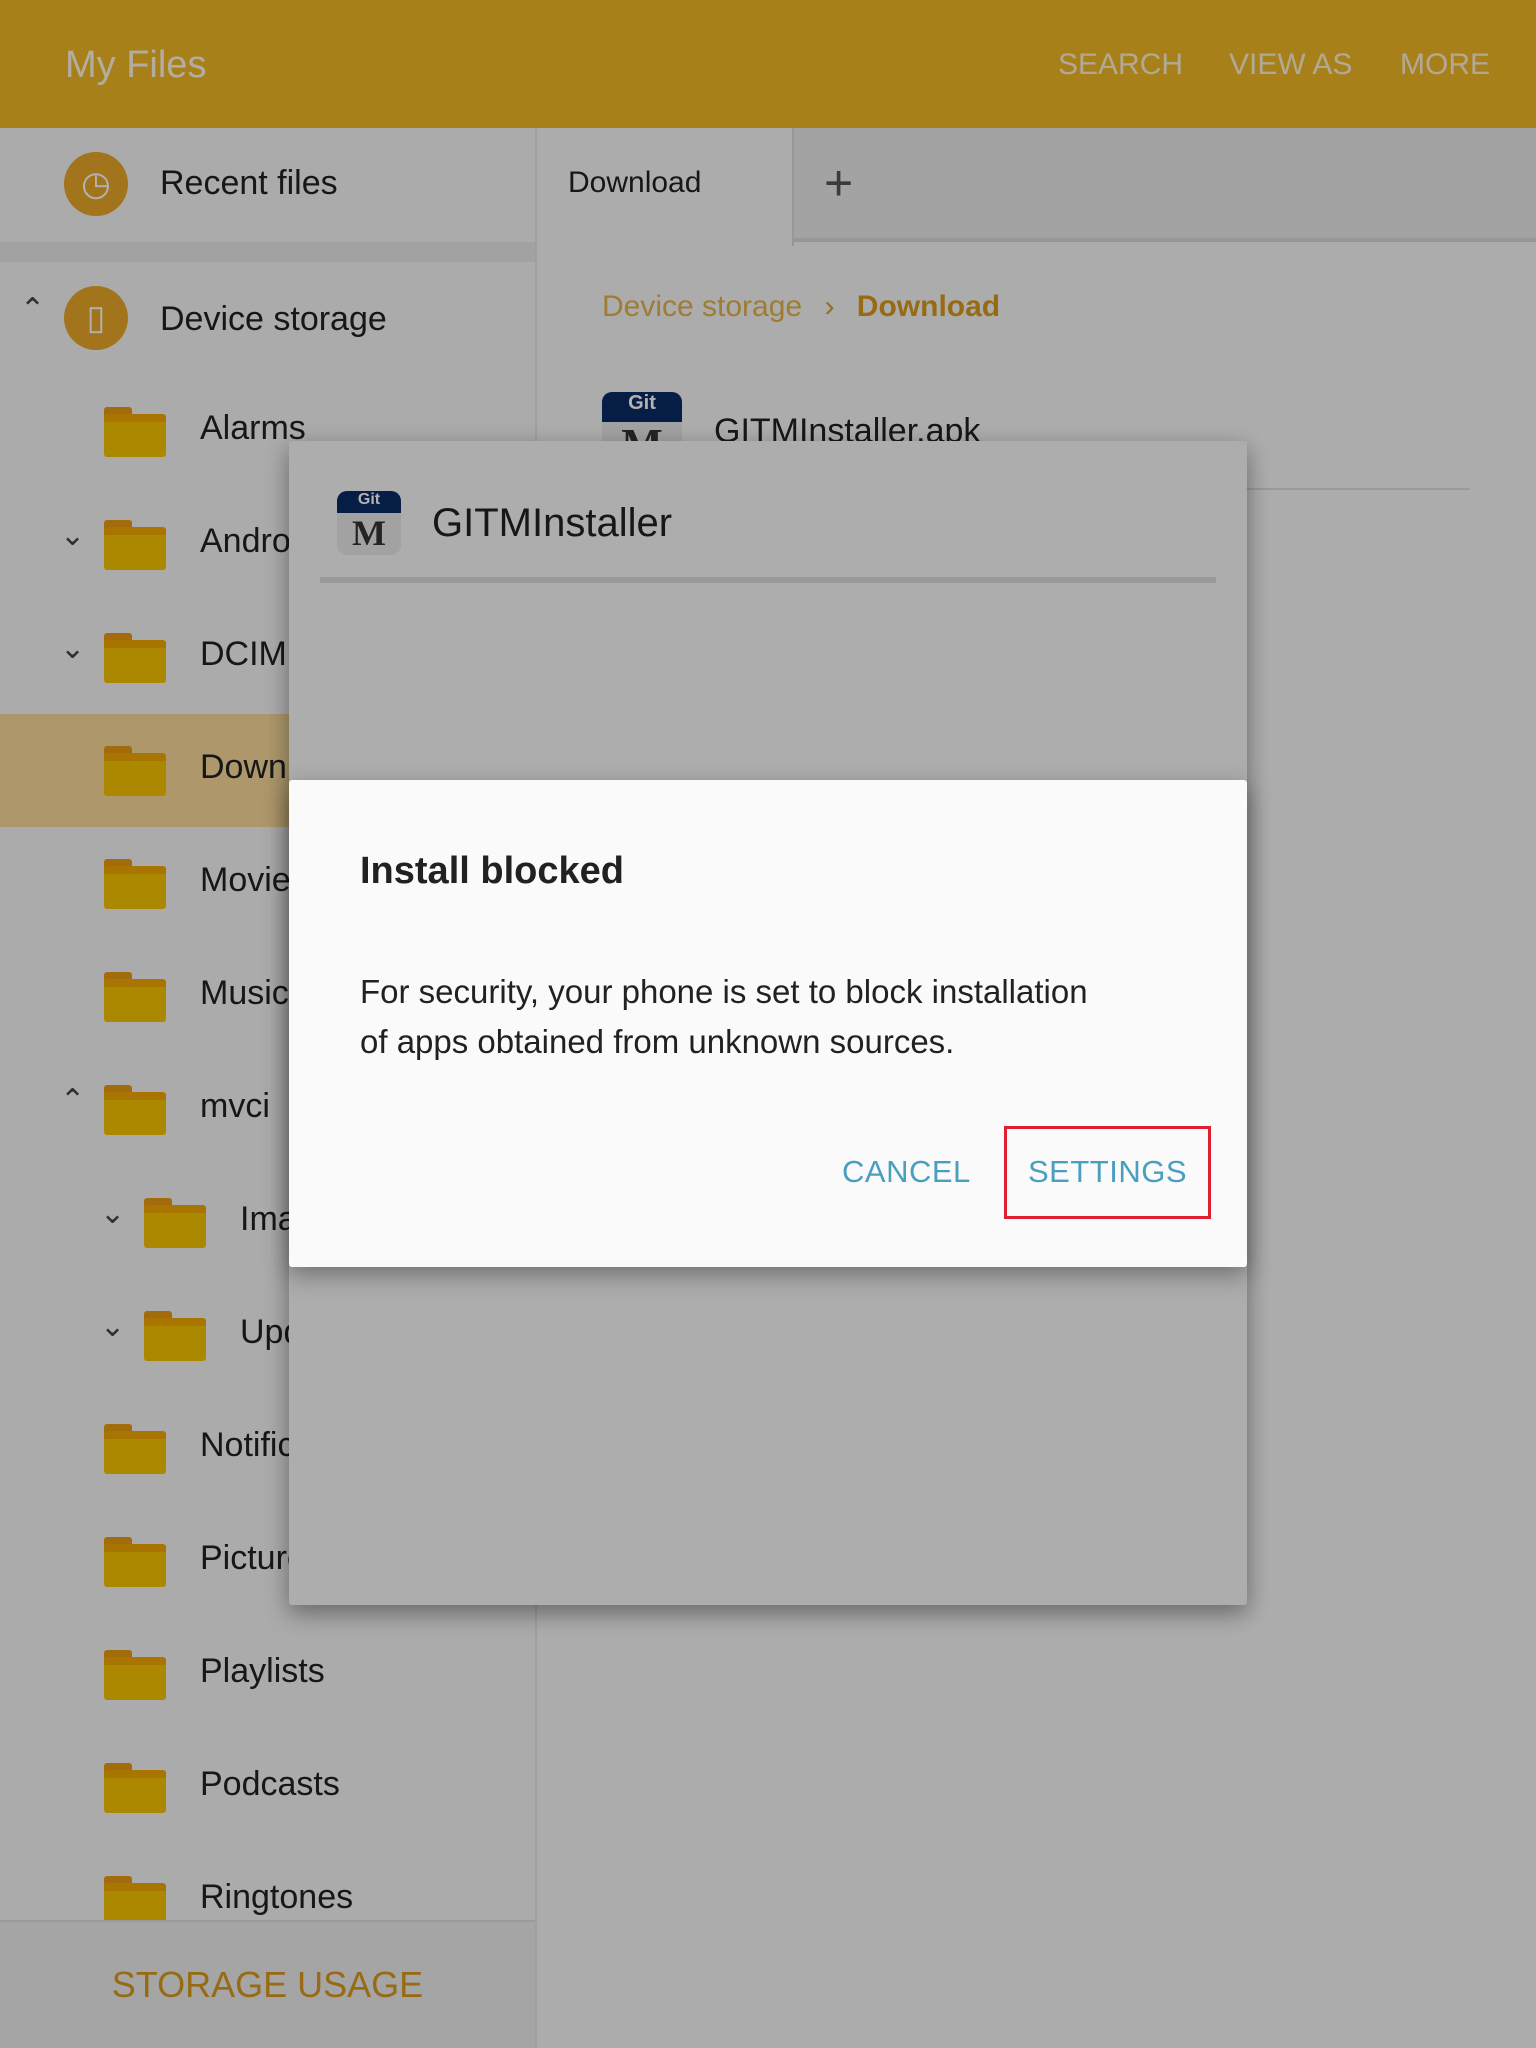 This screenshot has width=1536, height=2048. Describe the element at coordinates (1107, 1172) in the screenshot. I see `settings-button: SETTINGS` at that location.